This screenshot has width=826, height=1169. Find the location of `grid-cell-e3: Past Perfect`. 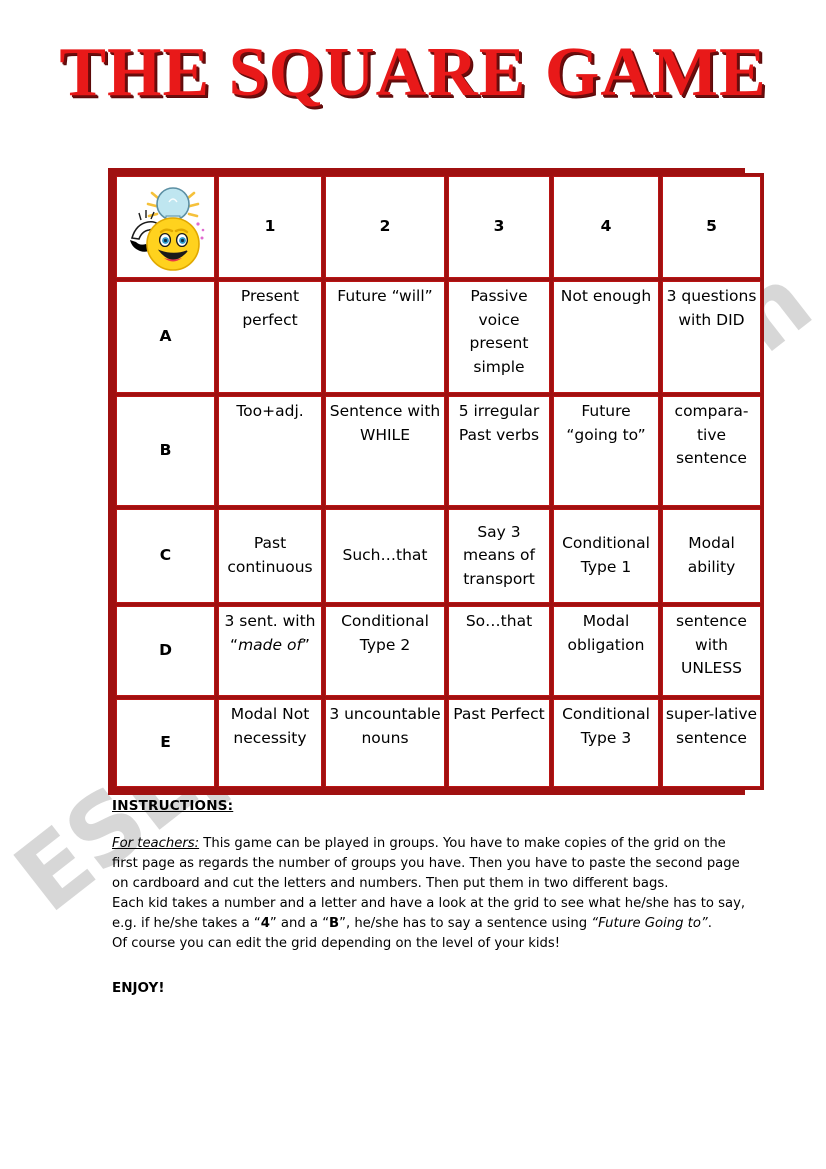

grid-cell-e3: Past Perfect is located at coordinates (499, 743).